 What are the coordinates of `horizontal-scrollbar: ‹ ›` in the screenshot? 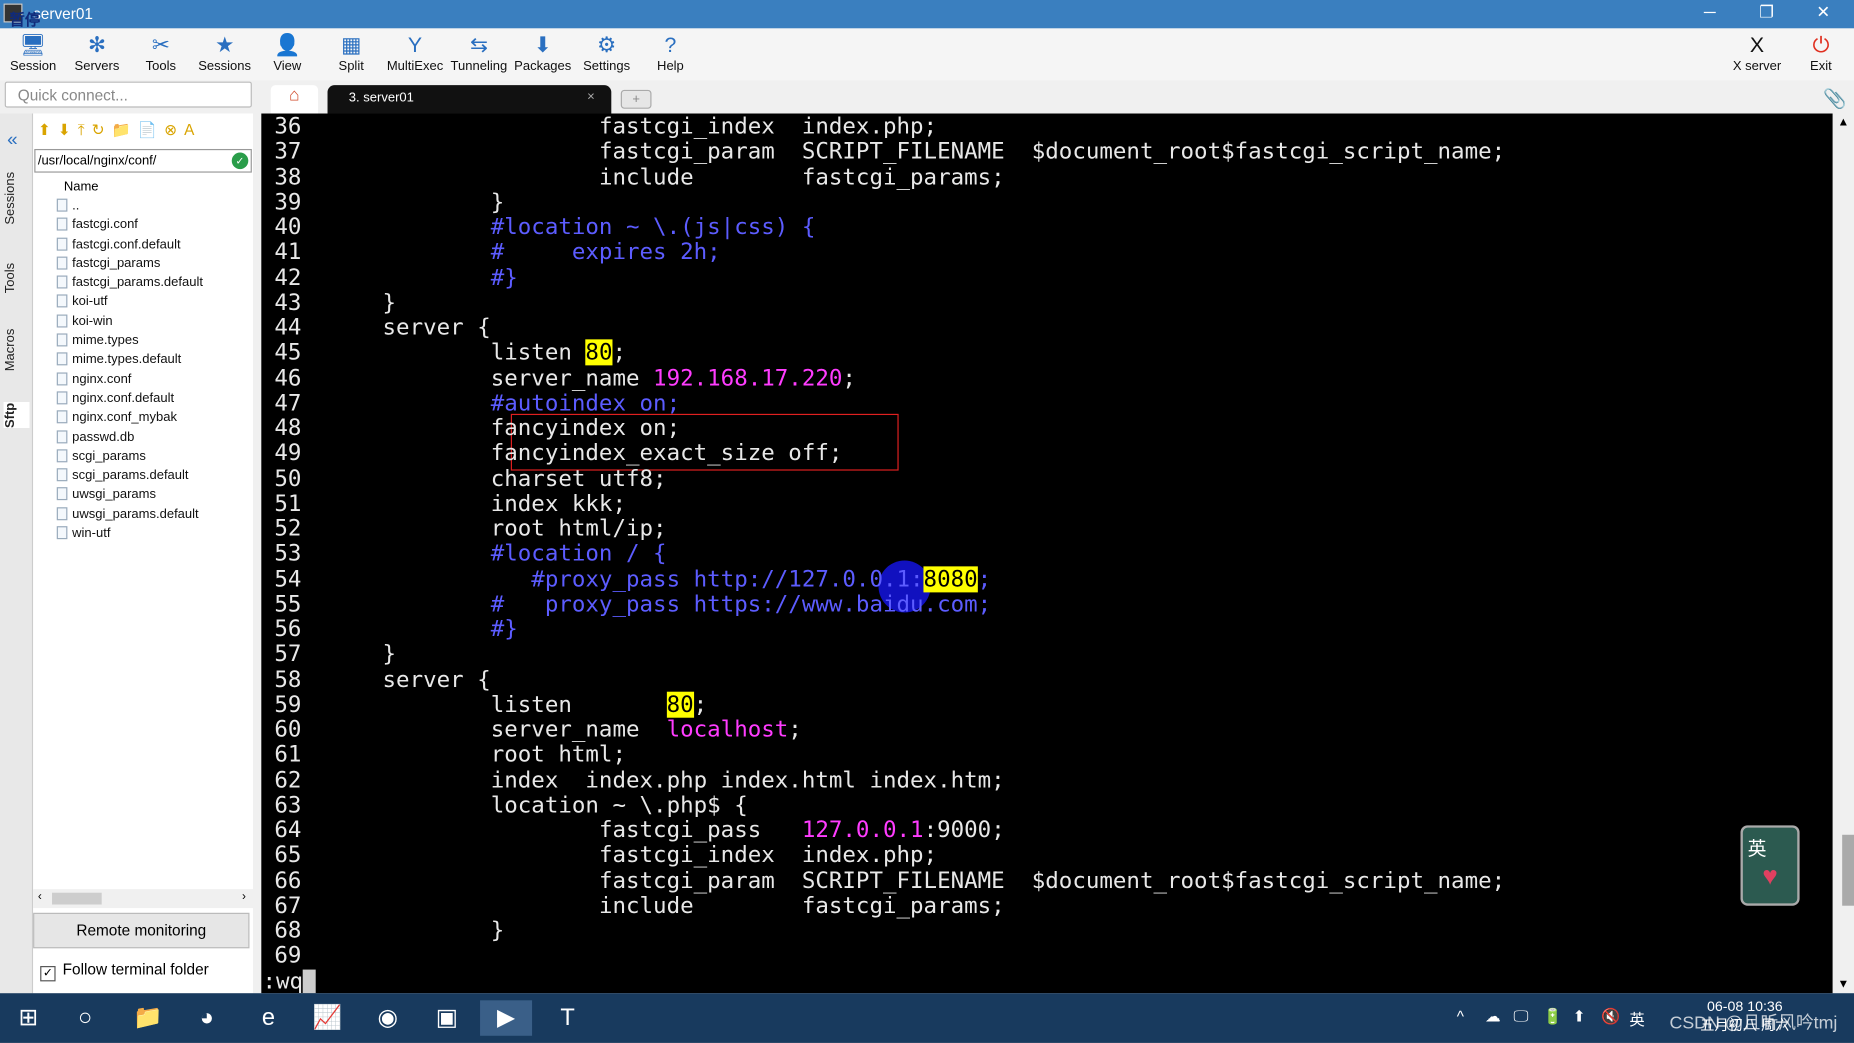 It's located at (143, 899).